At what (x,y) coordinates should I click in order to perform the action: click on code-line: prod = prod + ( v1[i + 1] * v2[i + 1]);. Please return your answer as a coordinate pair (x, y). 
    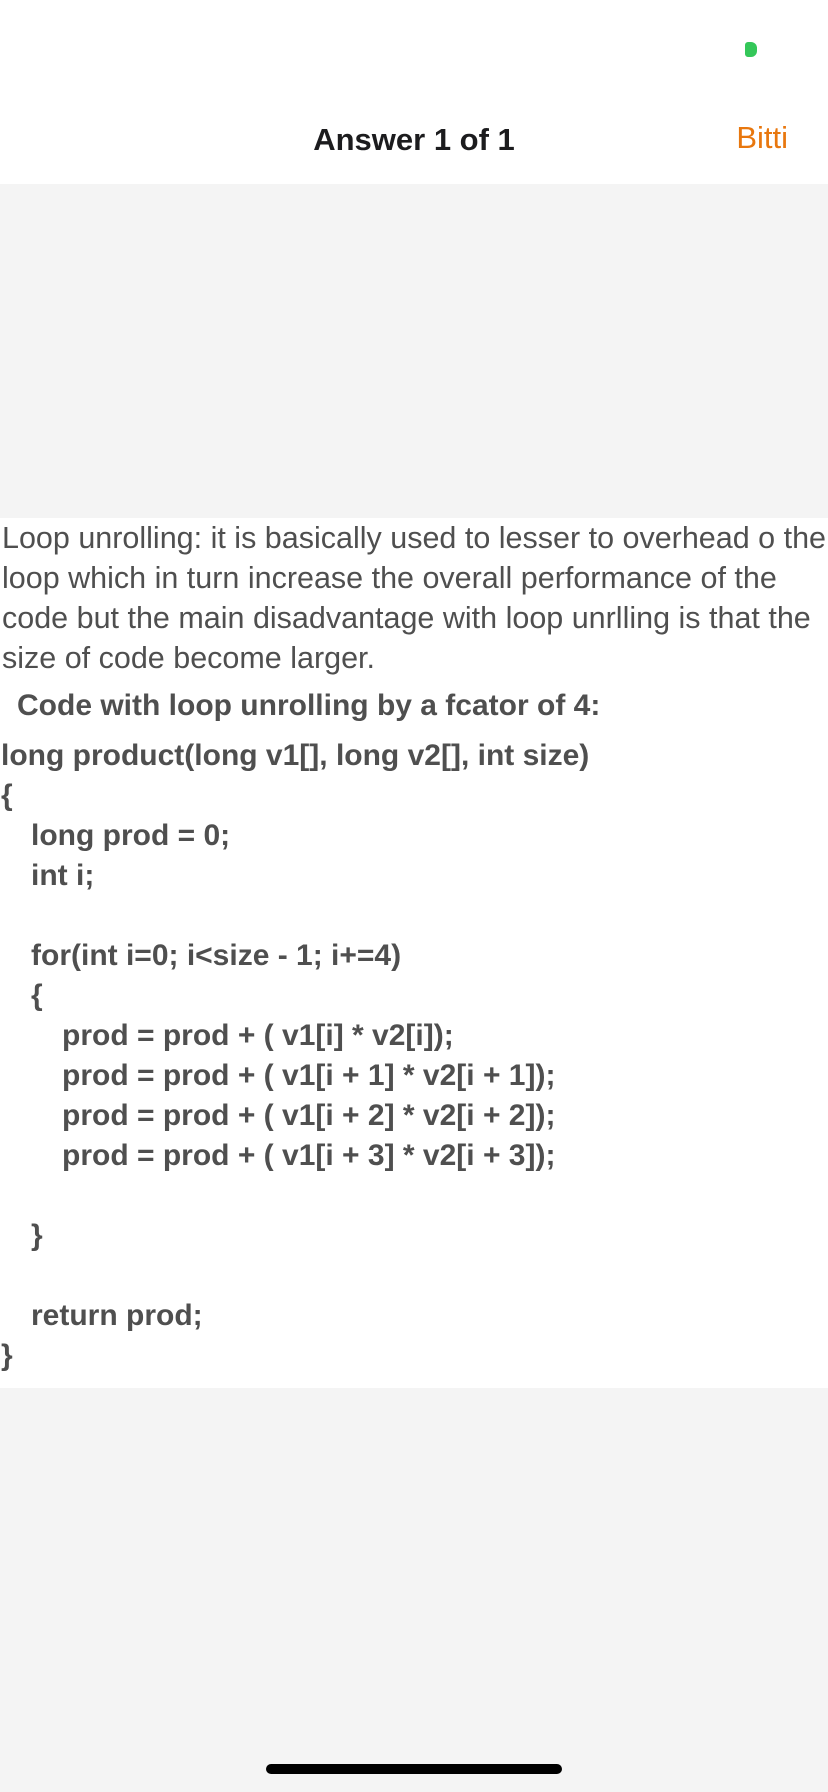
    Looking at the image, I should click on (309, 1075).